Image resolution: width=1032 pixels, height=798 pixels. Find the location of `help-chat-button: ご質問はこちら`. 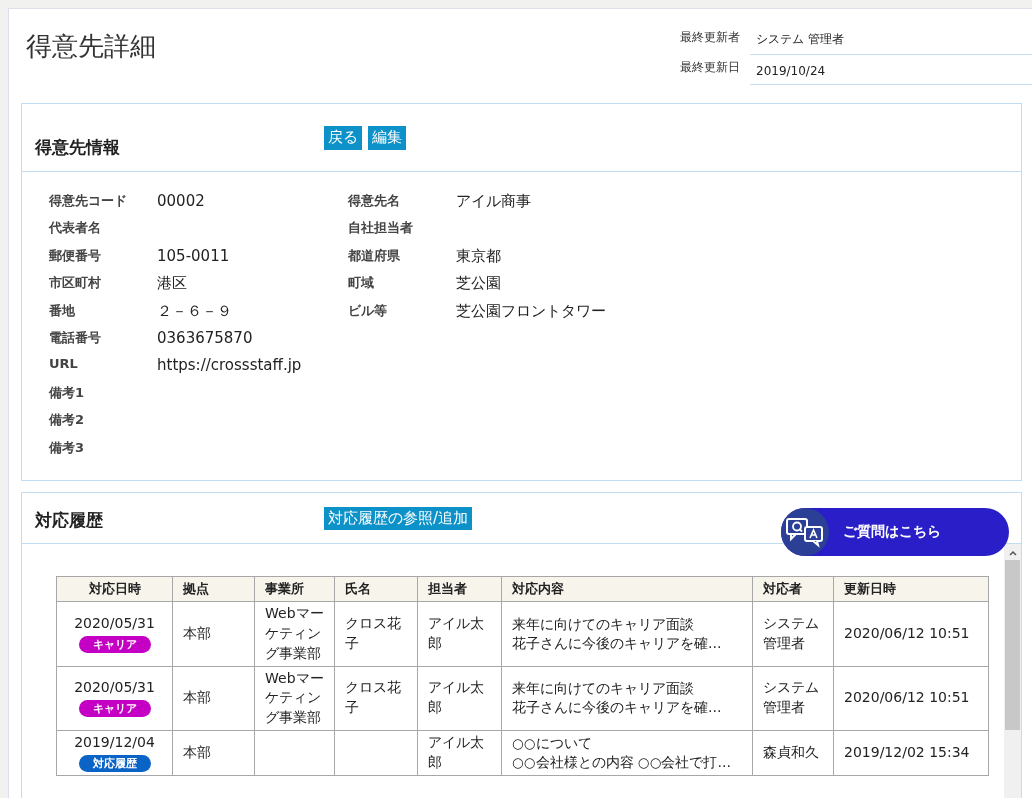

help-chat-button: ご質問はこちら is located at coordinates (895, 532).